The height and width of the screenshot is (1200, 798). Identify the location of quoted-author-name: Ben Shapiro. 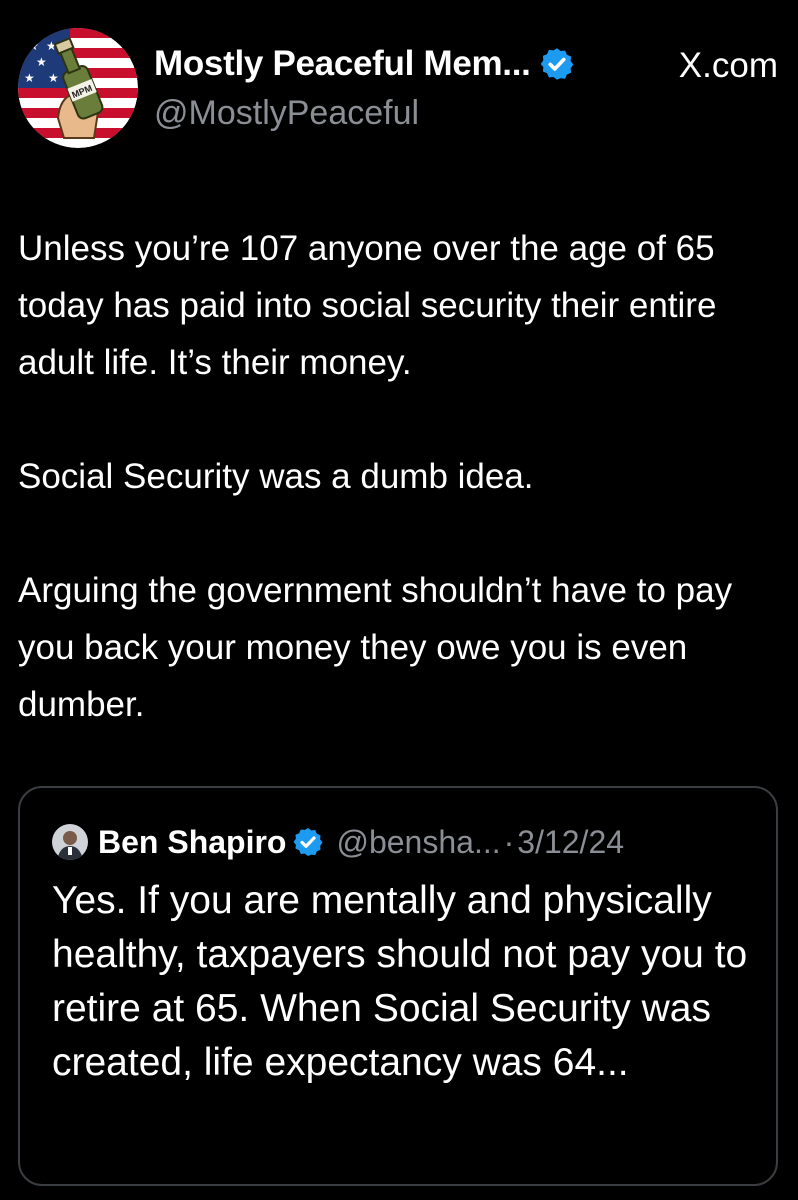
(192, 842).